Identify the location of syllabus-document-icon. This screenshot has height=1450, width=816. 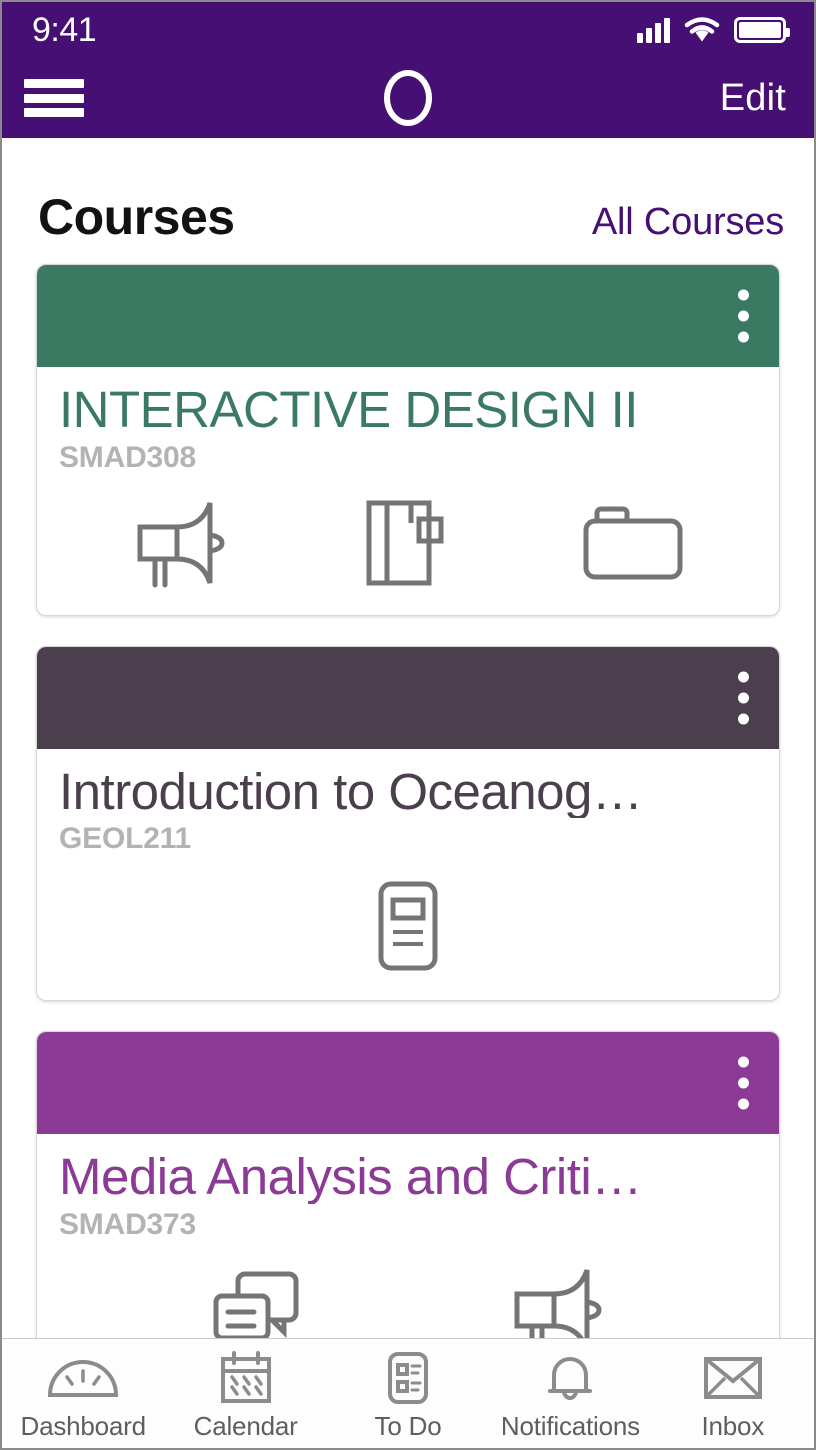
(408, 926).